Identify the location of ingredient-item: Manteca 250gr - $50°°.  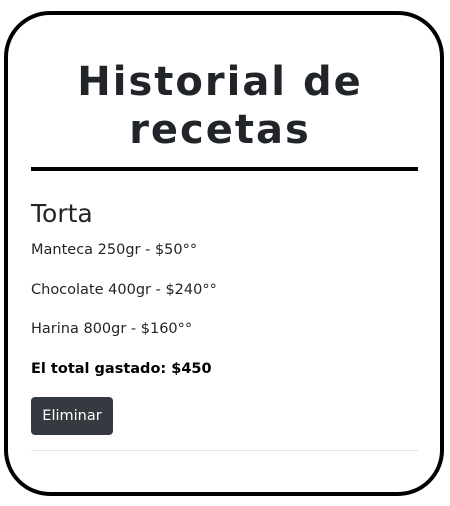
(114, 250).